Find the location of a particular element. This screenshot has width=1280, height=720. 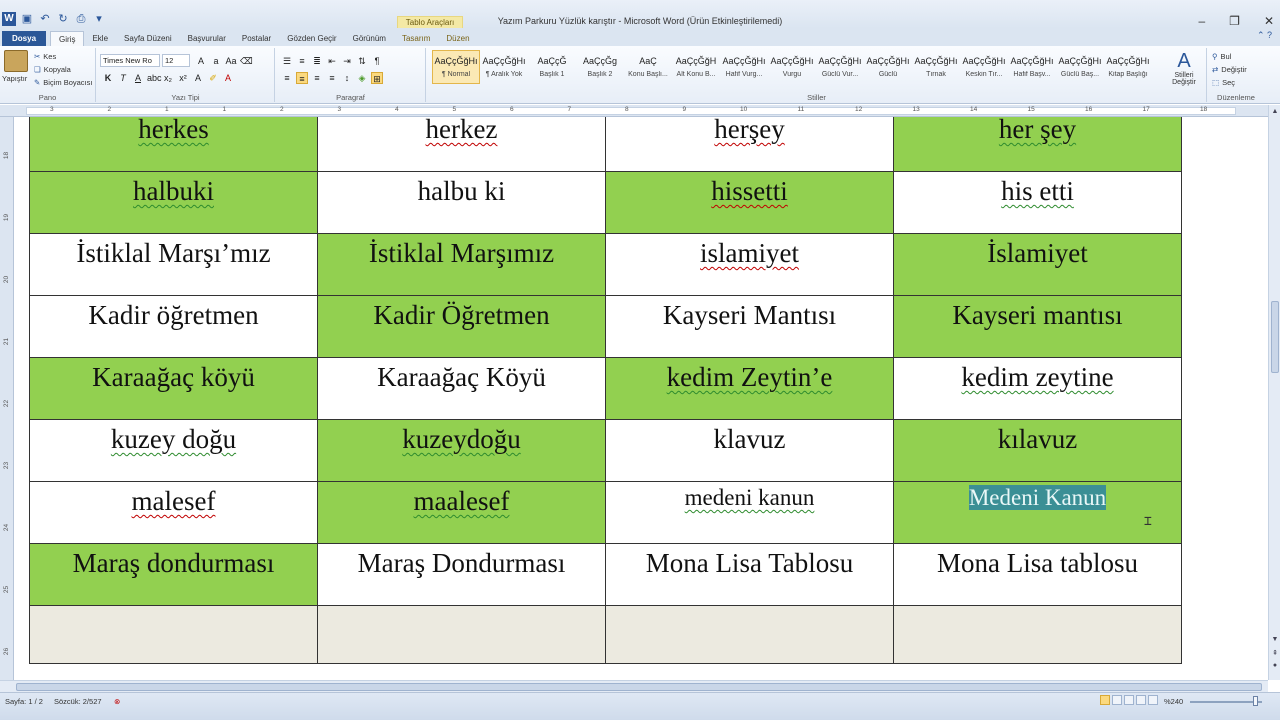

shrink-font-icon: a is located at coordinates (216, 61).